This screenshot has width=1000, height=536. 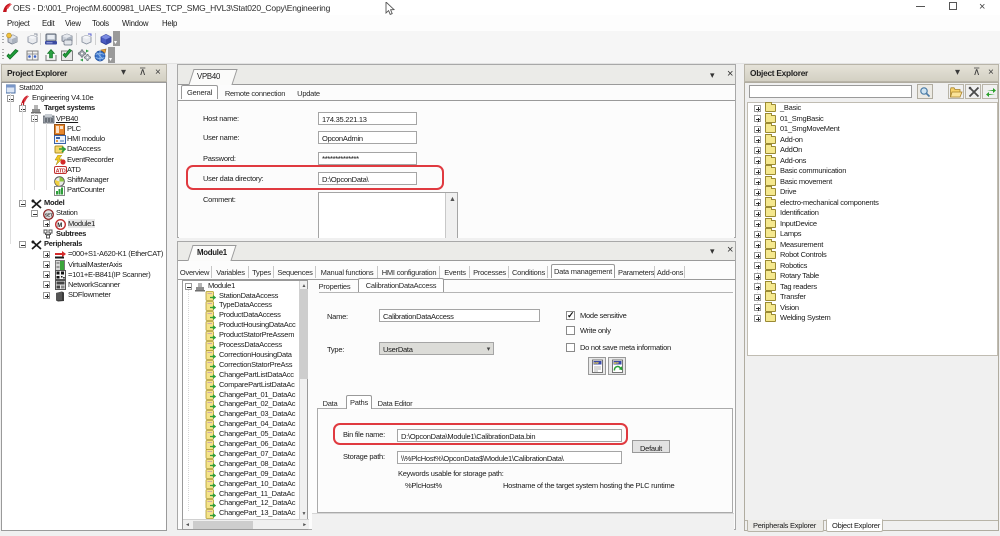 What do you see at coordinates (61, 172) in the screenshot?
I see `svg-text: ATD` at bounding box center [61, 172].